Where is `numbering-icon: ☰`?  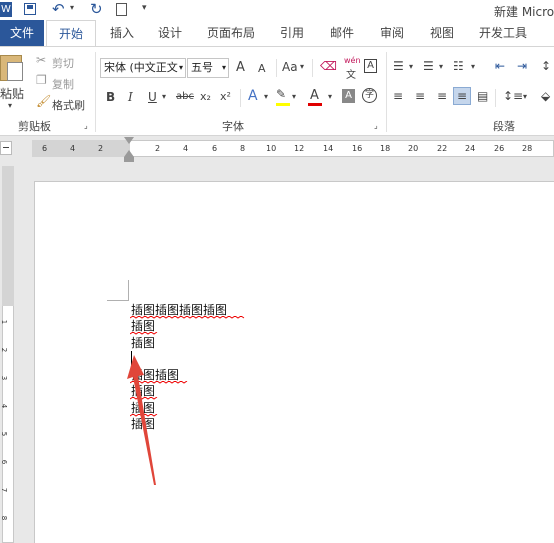 numbering-icon: ☰ is located at coordinates (428, 66).